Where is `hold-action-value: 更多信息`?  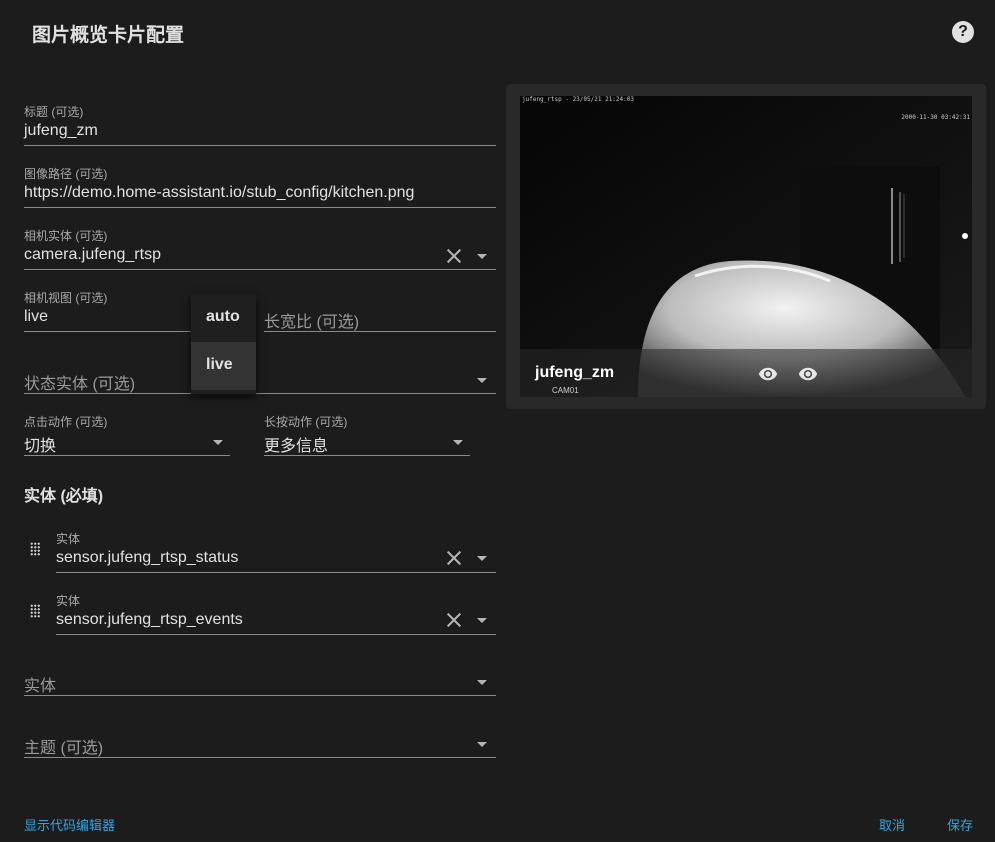 hold-action-value: 更多信息 is located at coordinates (296, 444).